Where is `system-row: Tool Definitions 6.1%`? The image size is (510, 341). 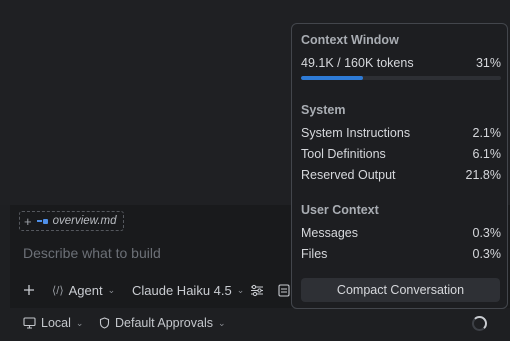 system-row: Tool Definitions 6.1% is located at coordinates (401, 154).